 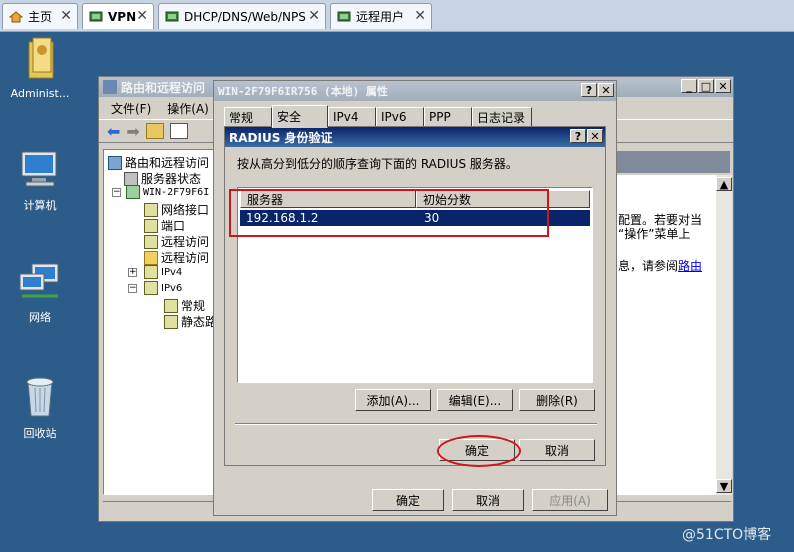 I want to click on cancel-button: 取消, so click(x=557, y=450).